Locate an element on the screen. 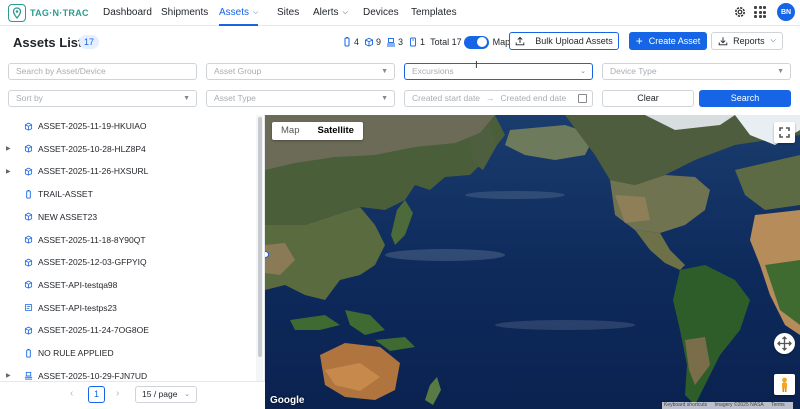  imagery-credit: Imagery ©2025 NASA is located at coordinates (739, 405).